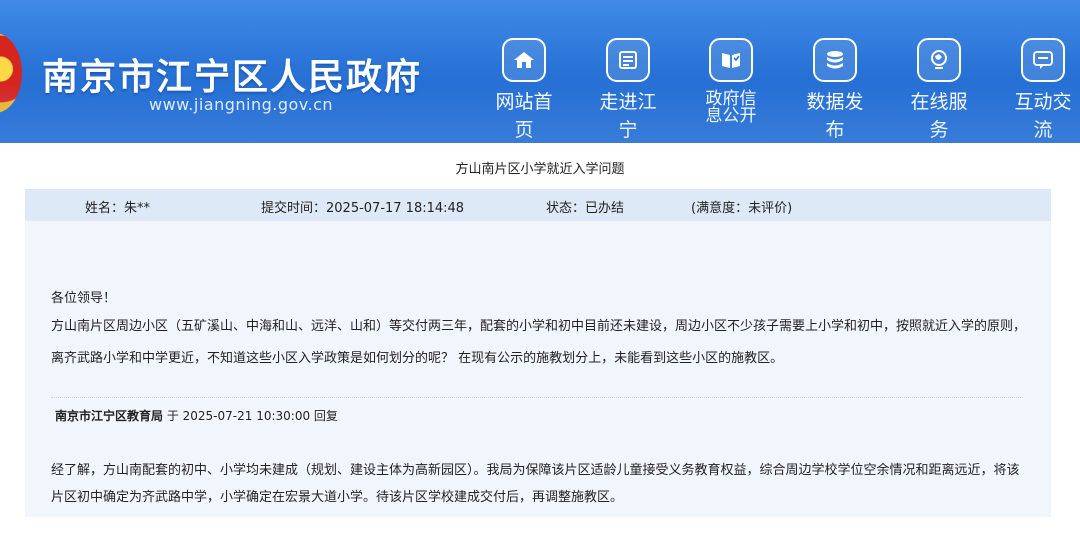  Describe the element at coordinates (835, 60) in the screenshot. I see `database-icon` at that location.